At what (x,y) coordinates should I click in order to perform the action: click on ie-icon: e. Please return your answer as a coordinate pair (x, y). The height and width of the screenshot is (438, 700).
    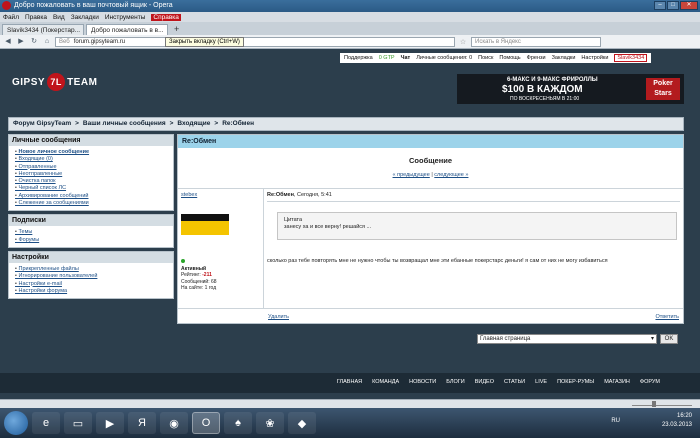
    Looking at the image, I should click on (46, 423).